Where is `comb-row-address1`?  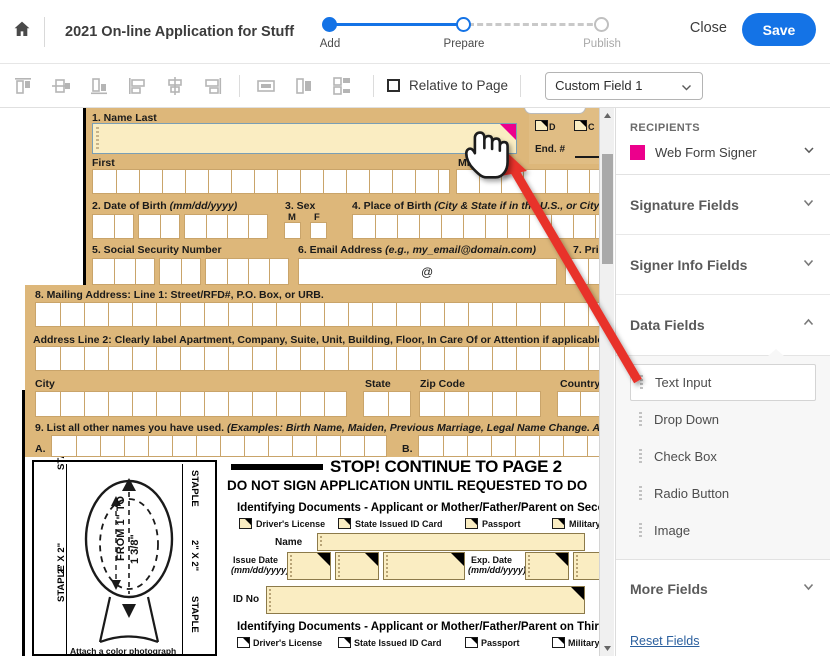 comb-row-address1 is located at coordinates (318, 314).